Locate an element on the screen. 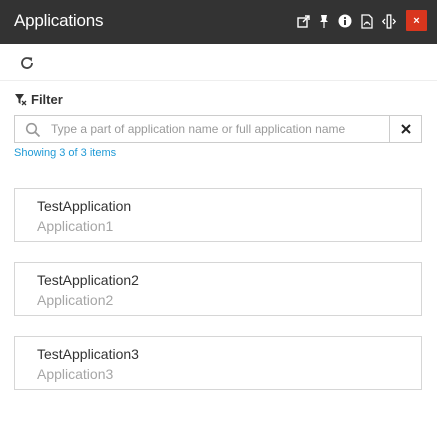 The width and height of the screenshot is (437, 426). window-title: Applications is located at coordinates (59, 20).